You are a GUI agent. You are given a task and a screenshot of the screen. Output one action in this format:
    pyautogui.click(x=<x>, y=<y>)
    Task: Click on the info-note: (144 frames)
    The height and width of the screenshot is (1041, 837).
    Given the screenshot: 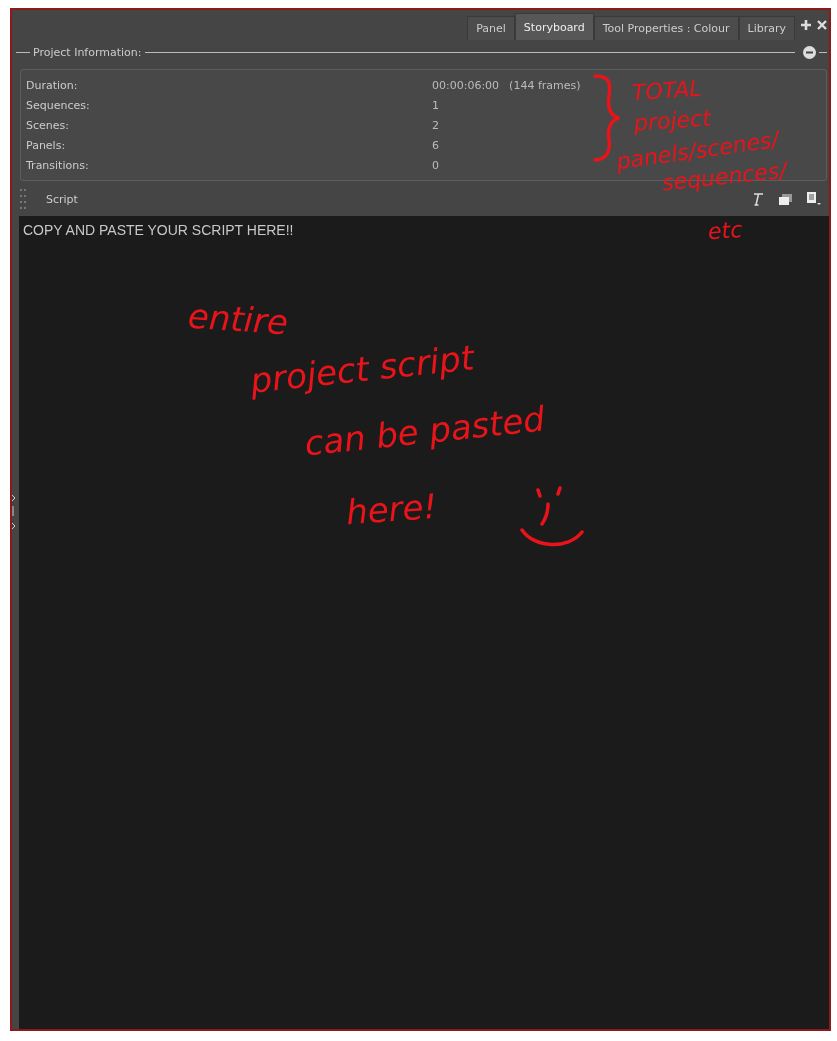 What is the action you would take?
    pyautogui.click(x=545, y=85)
    